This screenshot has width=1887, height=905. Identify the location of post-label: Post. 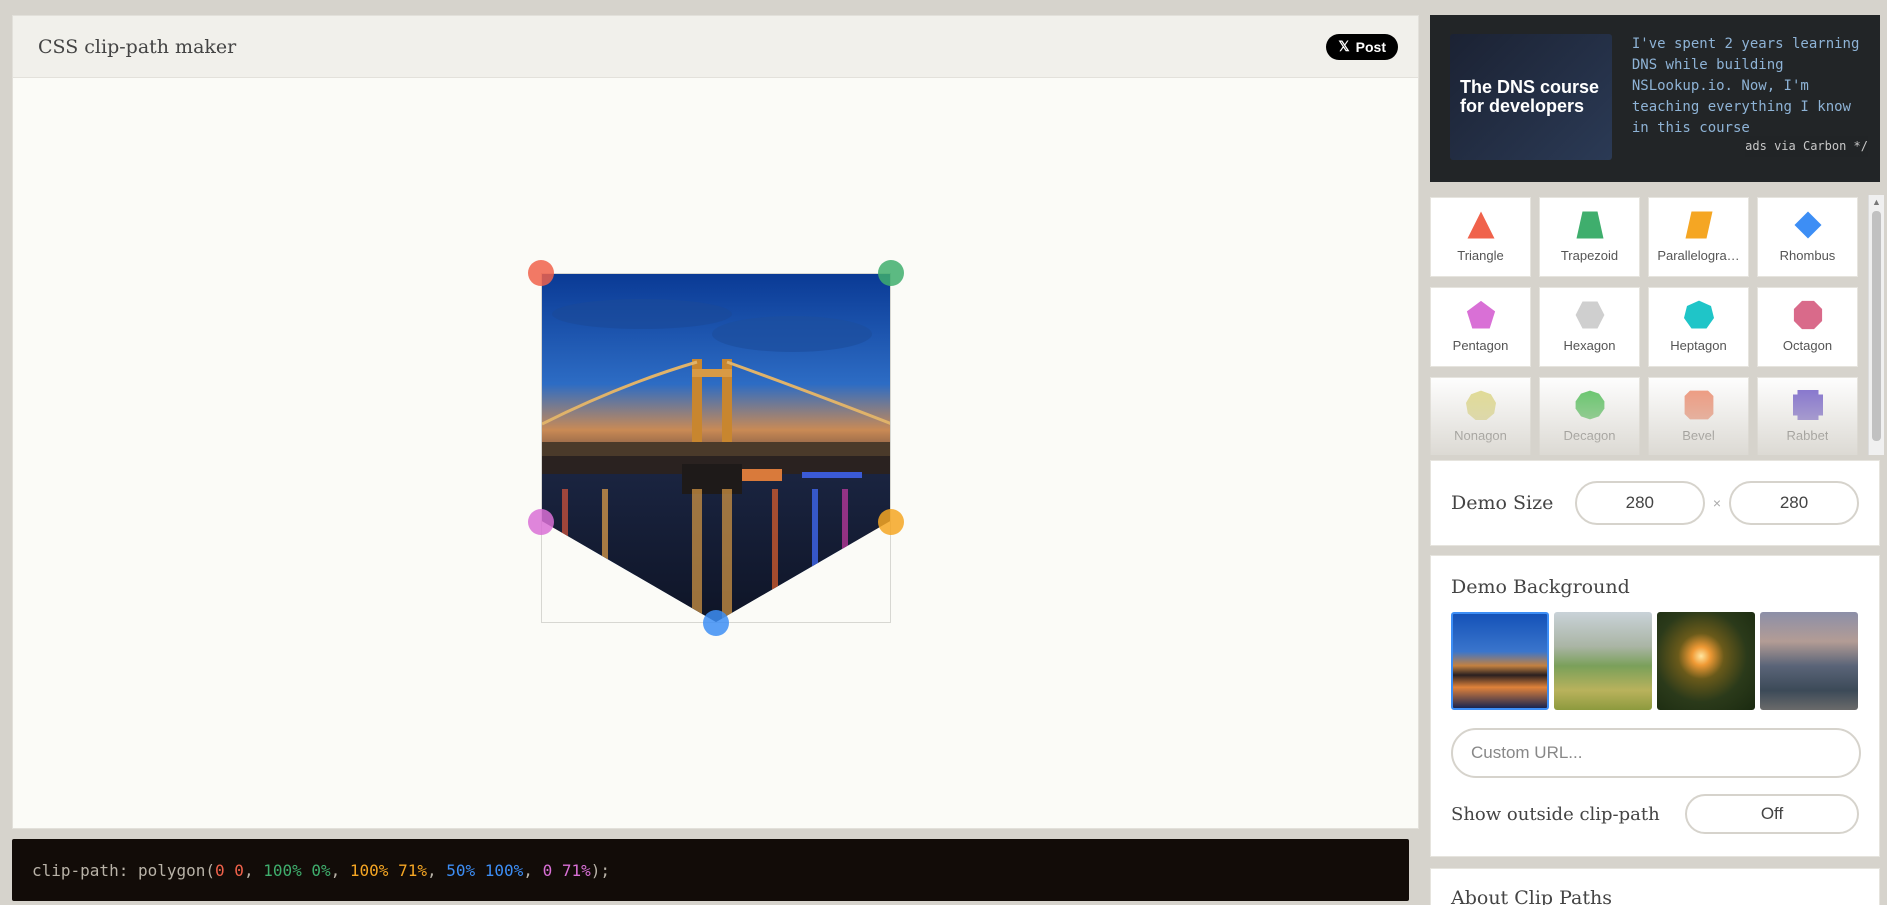
(1370, 46).